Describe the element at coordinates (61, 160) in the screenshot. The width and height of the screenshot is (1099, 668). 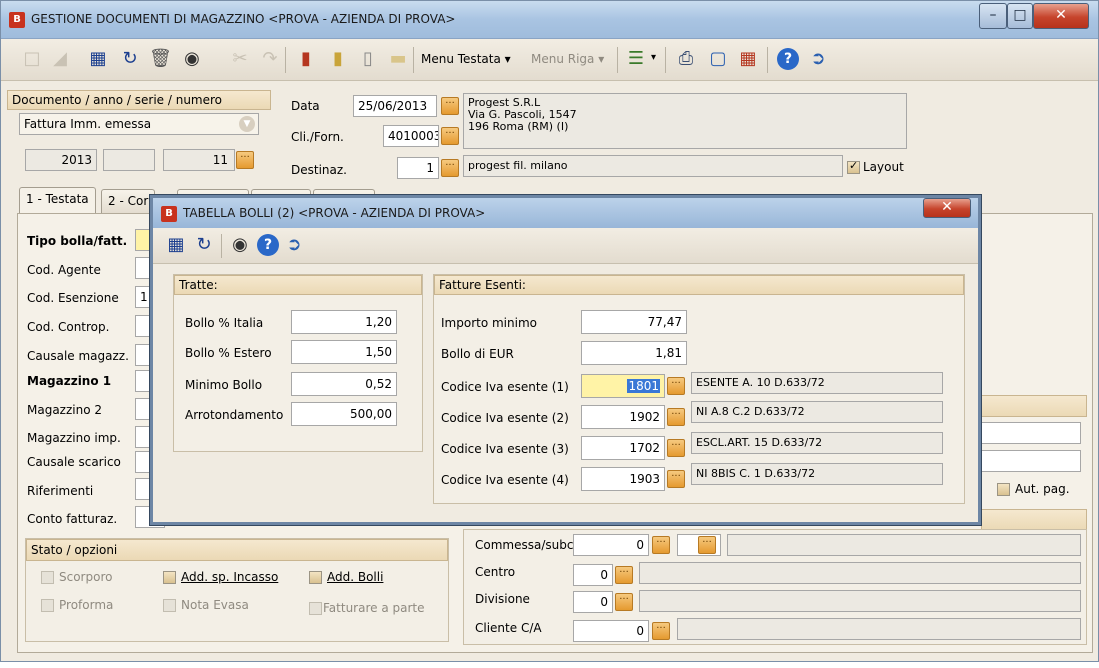
I see `year-field: 2013` at that location.